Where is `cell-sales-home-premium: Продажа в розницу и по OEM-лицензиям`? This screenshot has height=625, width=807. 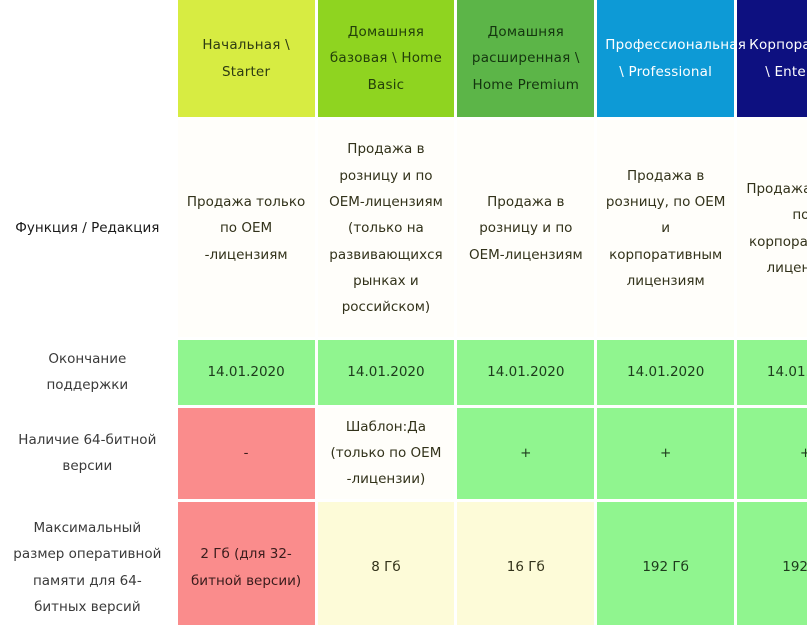
cell-sales-home-premium: Продажа в розницу и по OEM-лицензиям is located at coordinates (526, 228).